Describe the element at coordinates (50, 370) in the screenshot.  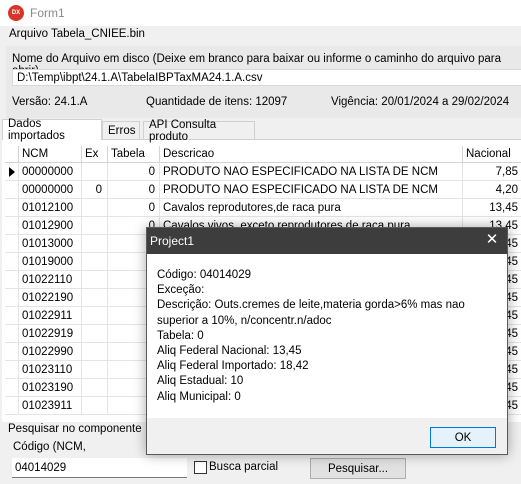
I see `cell-ncm: 01023110` at that location.